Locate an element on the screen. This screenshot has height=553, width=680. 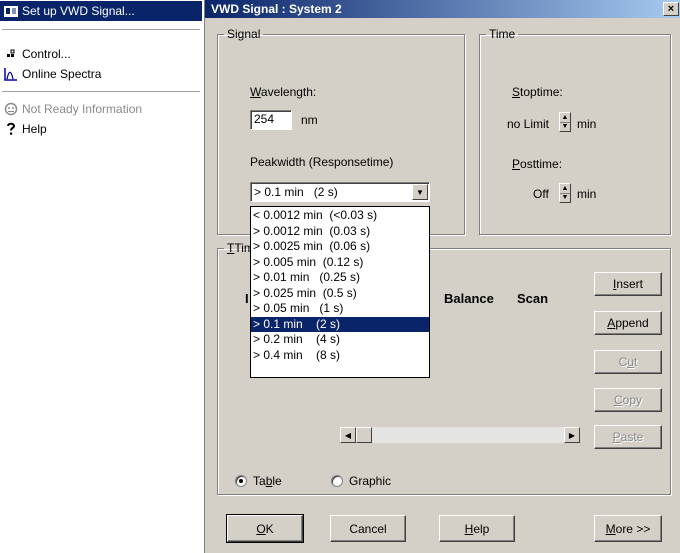
insert-button: Insert is located at coordinates (628, 284).